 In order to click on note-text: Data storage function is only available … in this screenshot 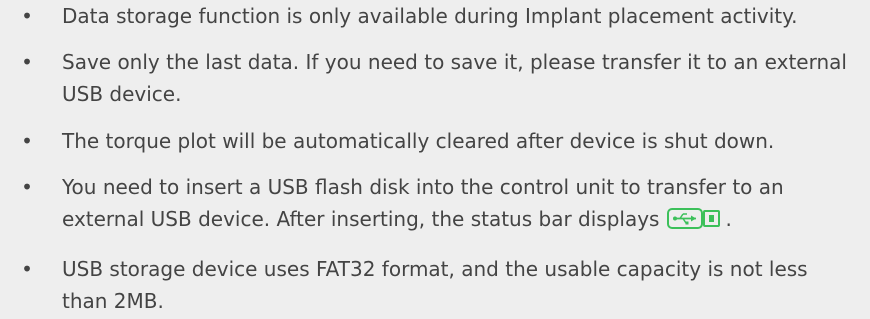, I will do `click(430, 16)`.